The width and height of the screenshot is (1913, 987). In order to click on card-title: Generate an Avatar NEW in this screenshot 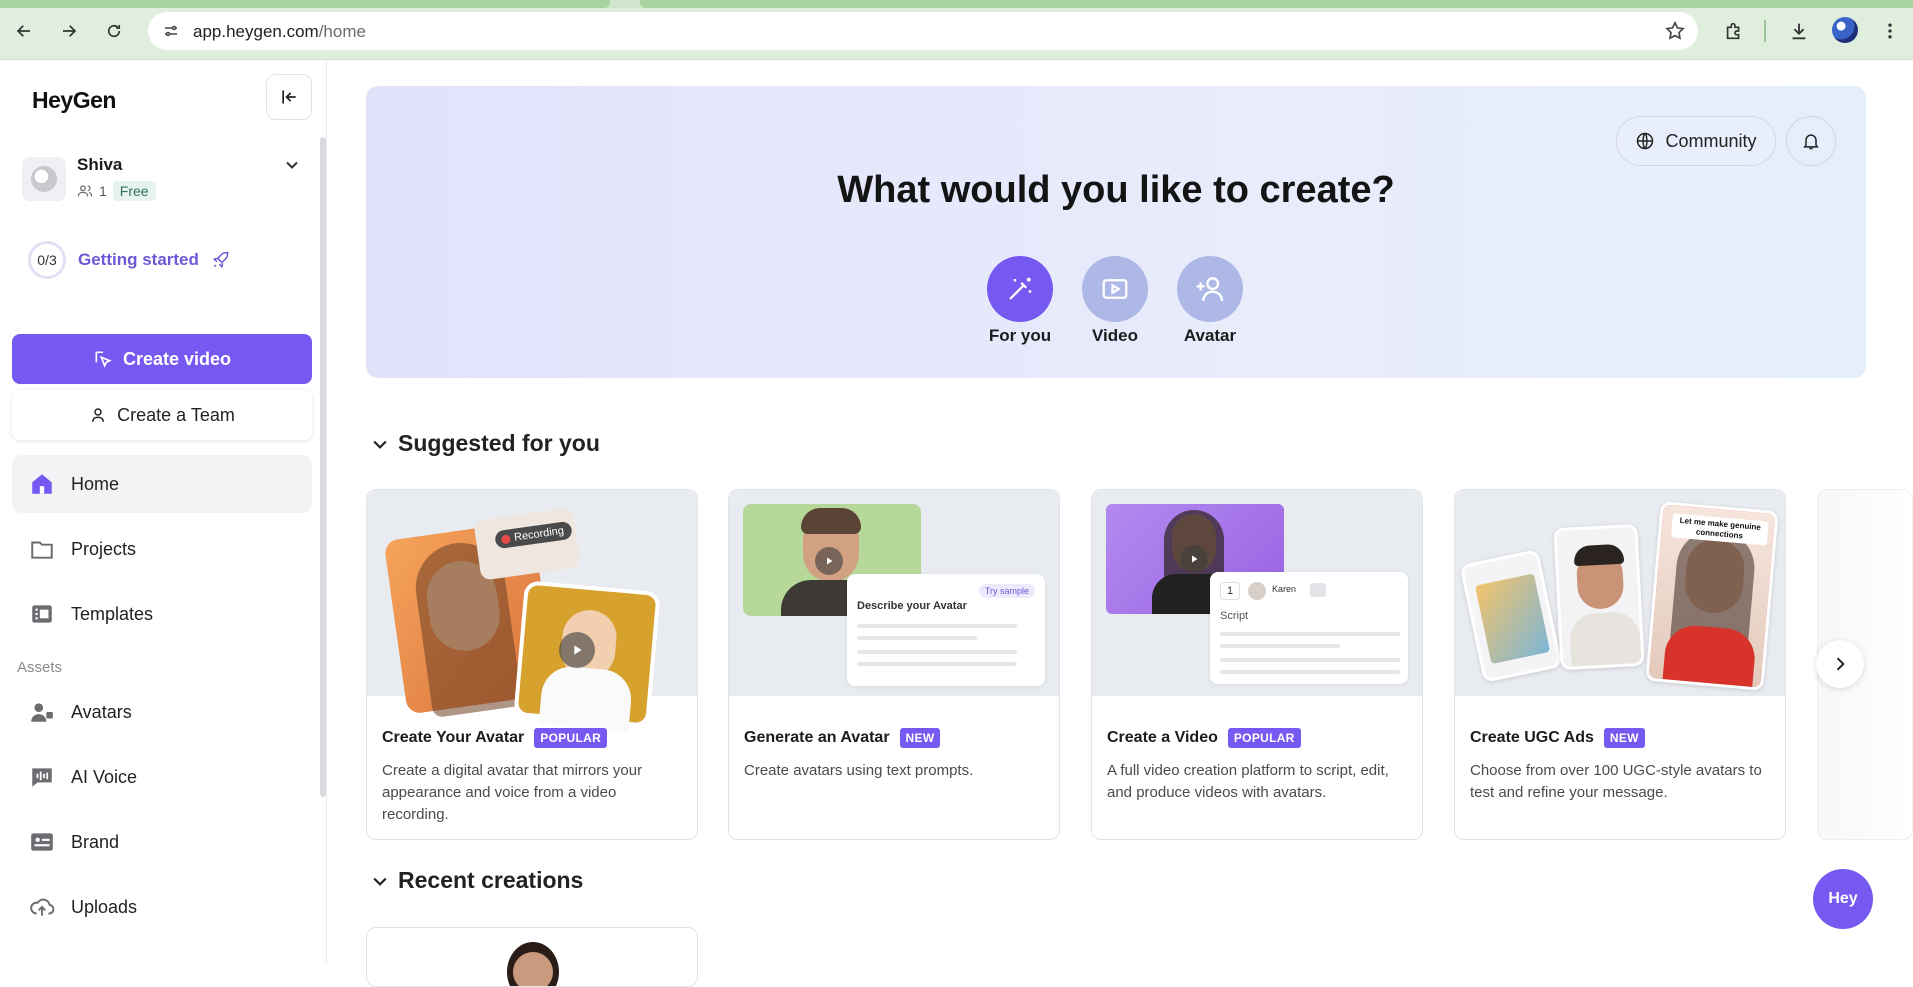, I will do `click(842, 738)`.